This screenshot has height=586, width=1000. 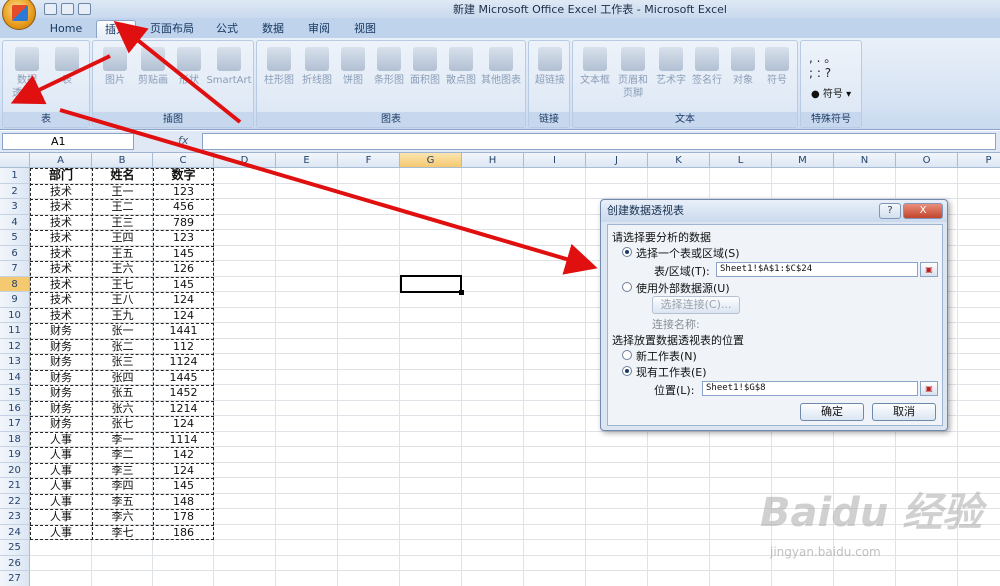 I want to click on area-chart-label: 面积图, so click(x=425, y=80).